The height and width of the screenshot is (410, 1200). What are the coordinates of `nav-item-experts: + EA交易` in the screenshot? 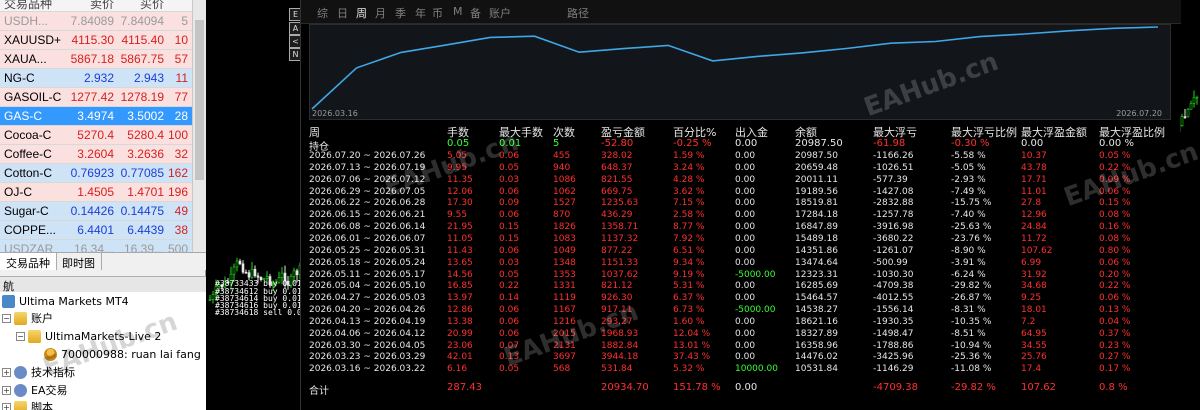 It's located at (34, 390).